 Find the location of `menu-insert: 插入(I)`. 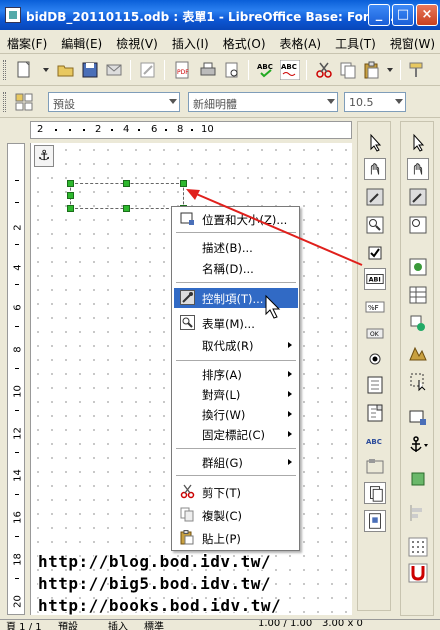

menu-insert: 插入(I) is located at coordinates (190, 41).